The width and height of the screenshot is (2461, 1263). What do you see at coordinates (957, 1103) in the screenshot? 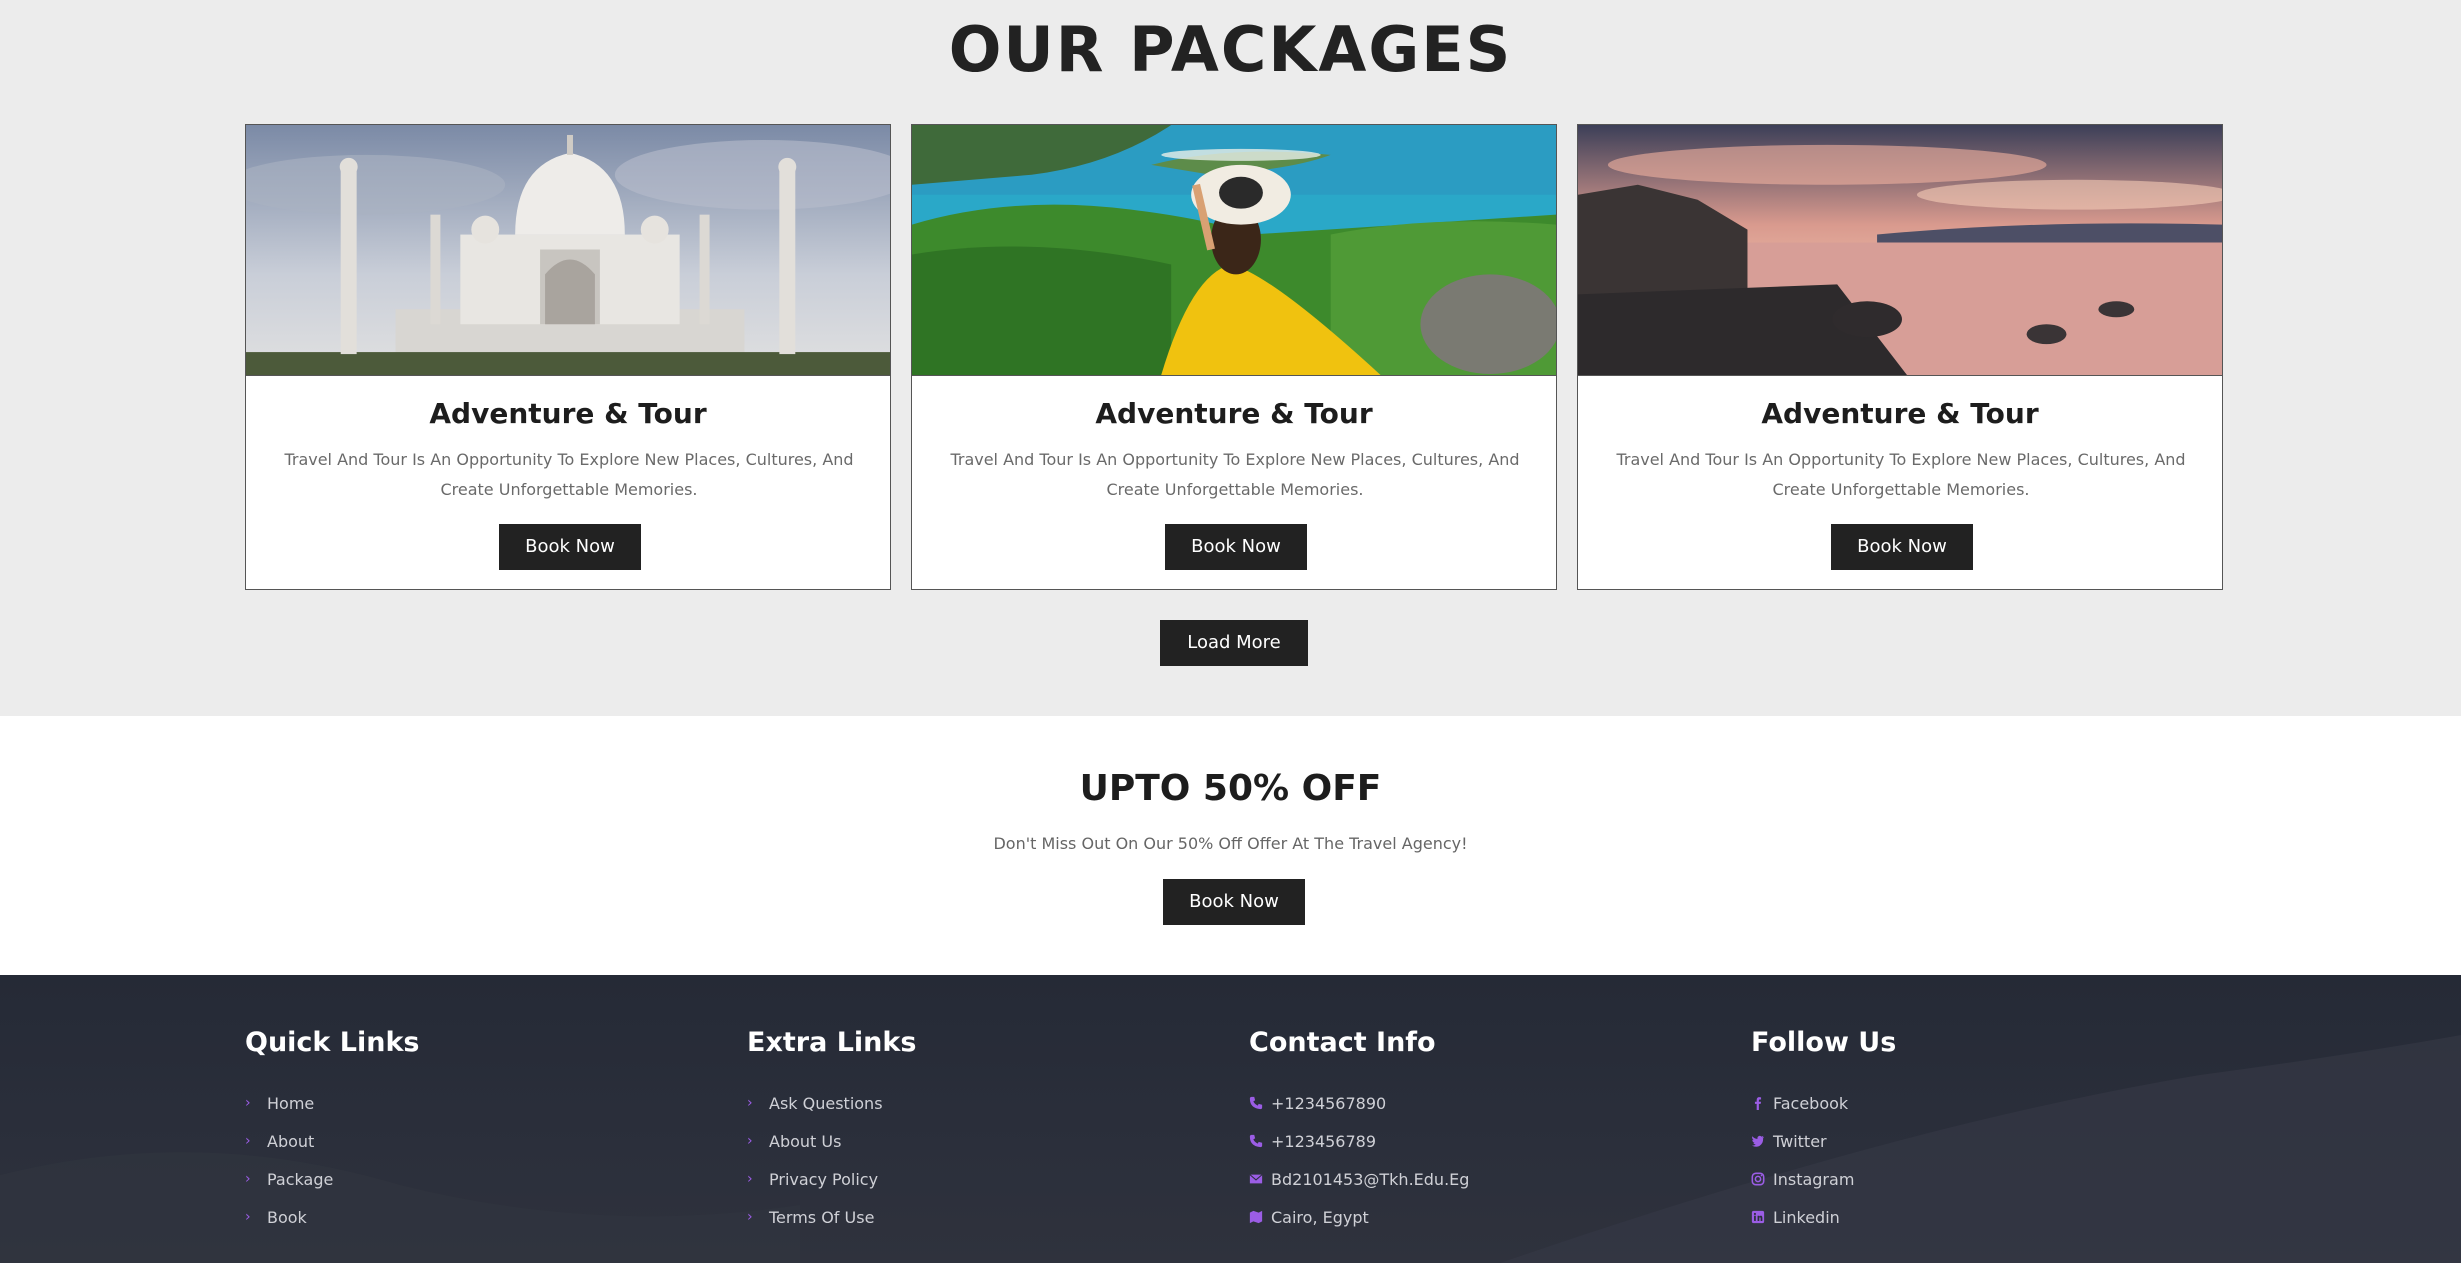
I see `footer-link-ask-questions: › Ask Questions` at bounding box center [957, 1103].